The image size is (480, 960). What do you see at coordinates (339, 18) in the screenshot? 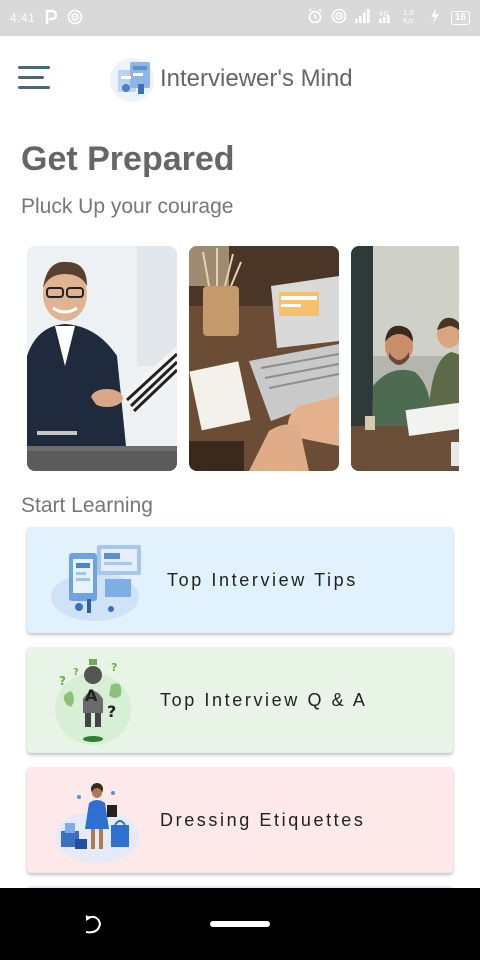
I see `wireless-icon` at bounding box center [339, 18].